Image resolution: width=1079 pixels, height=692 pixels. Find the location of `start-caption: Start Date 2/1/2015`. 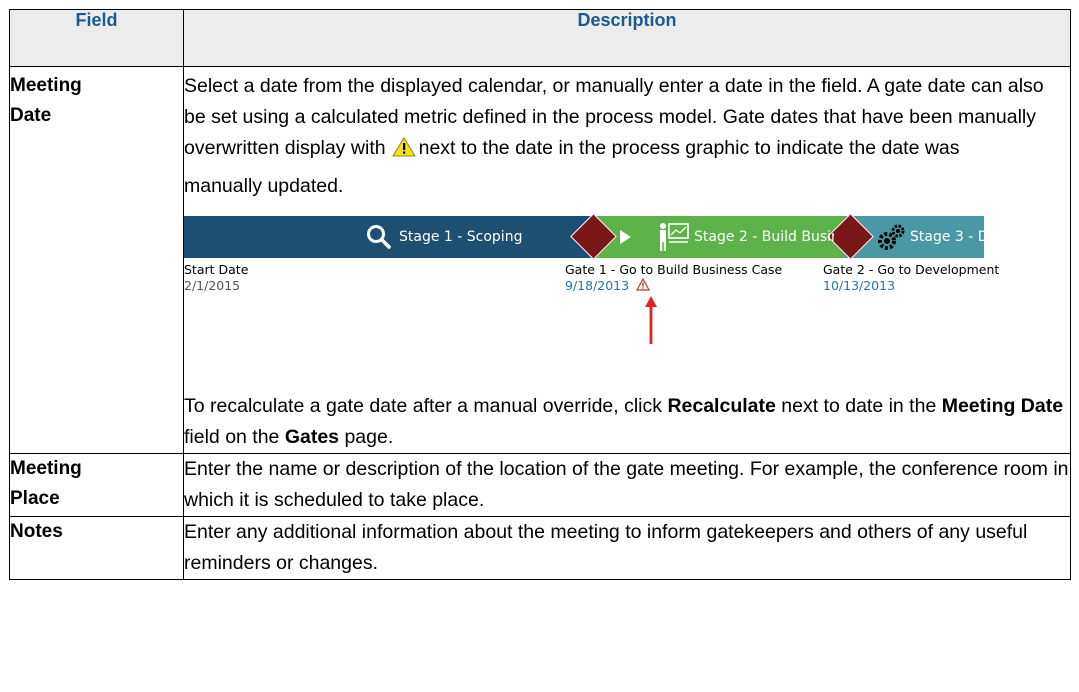

start-caption: Start Date 2/1/2015 is located at coordinates (216, 278).